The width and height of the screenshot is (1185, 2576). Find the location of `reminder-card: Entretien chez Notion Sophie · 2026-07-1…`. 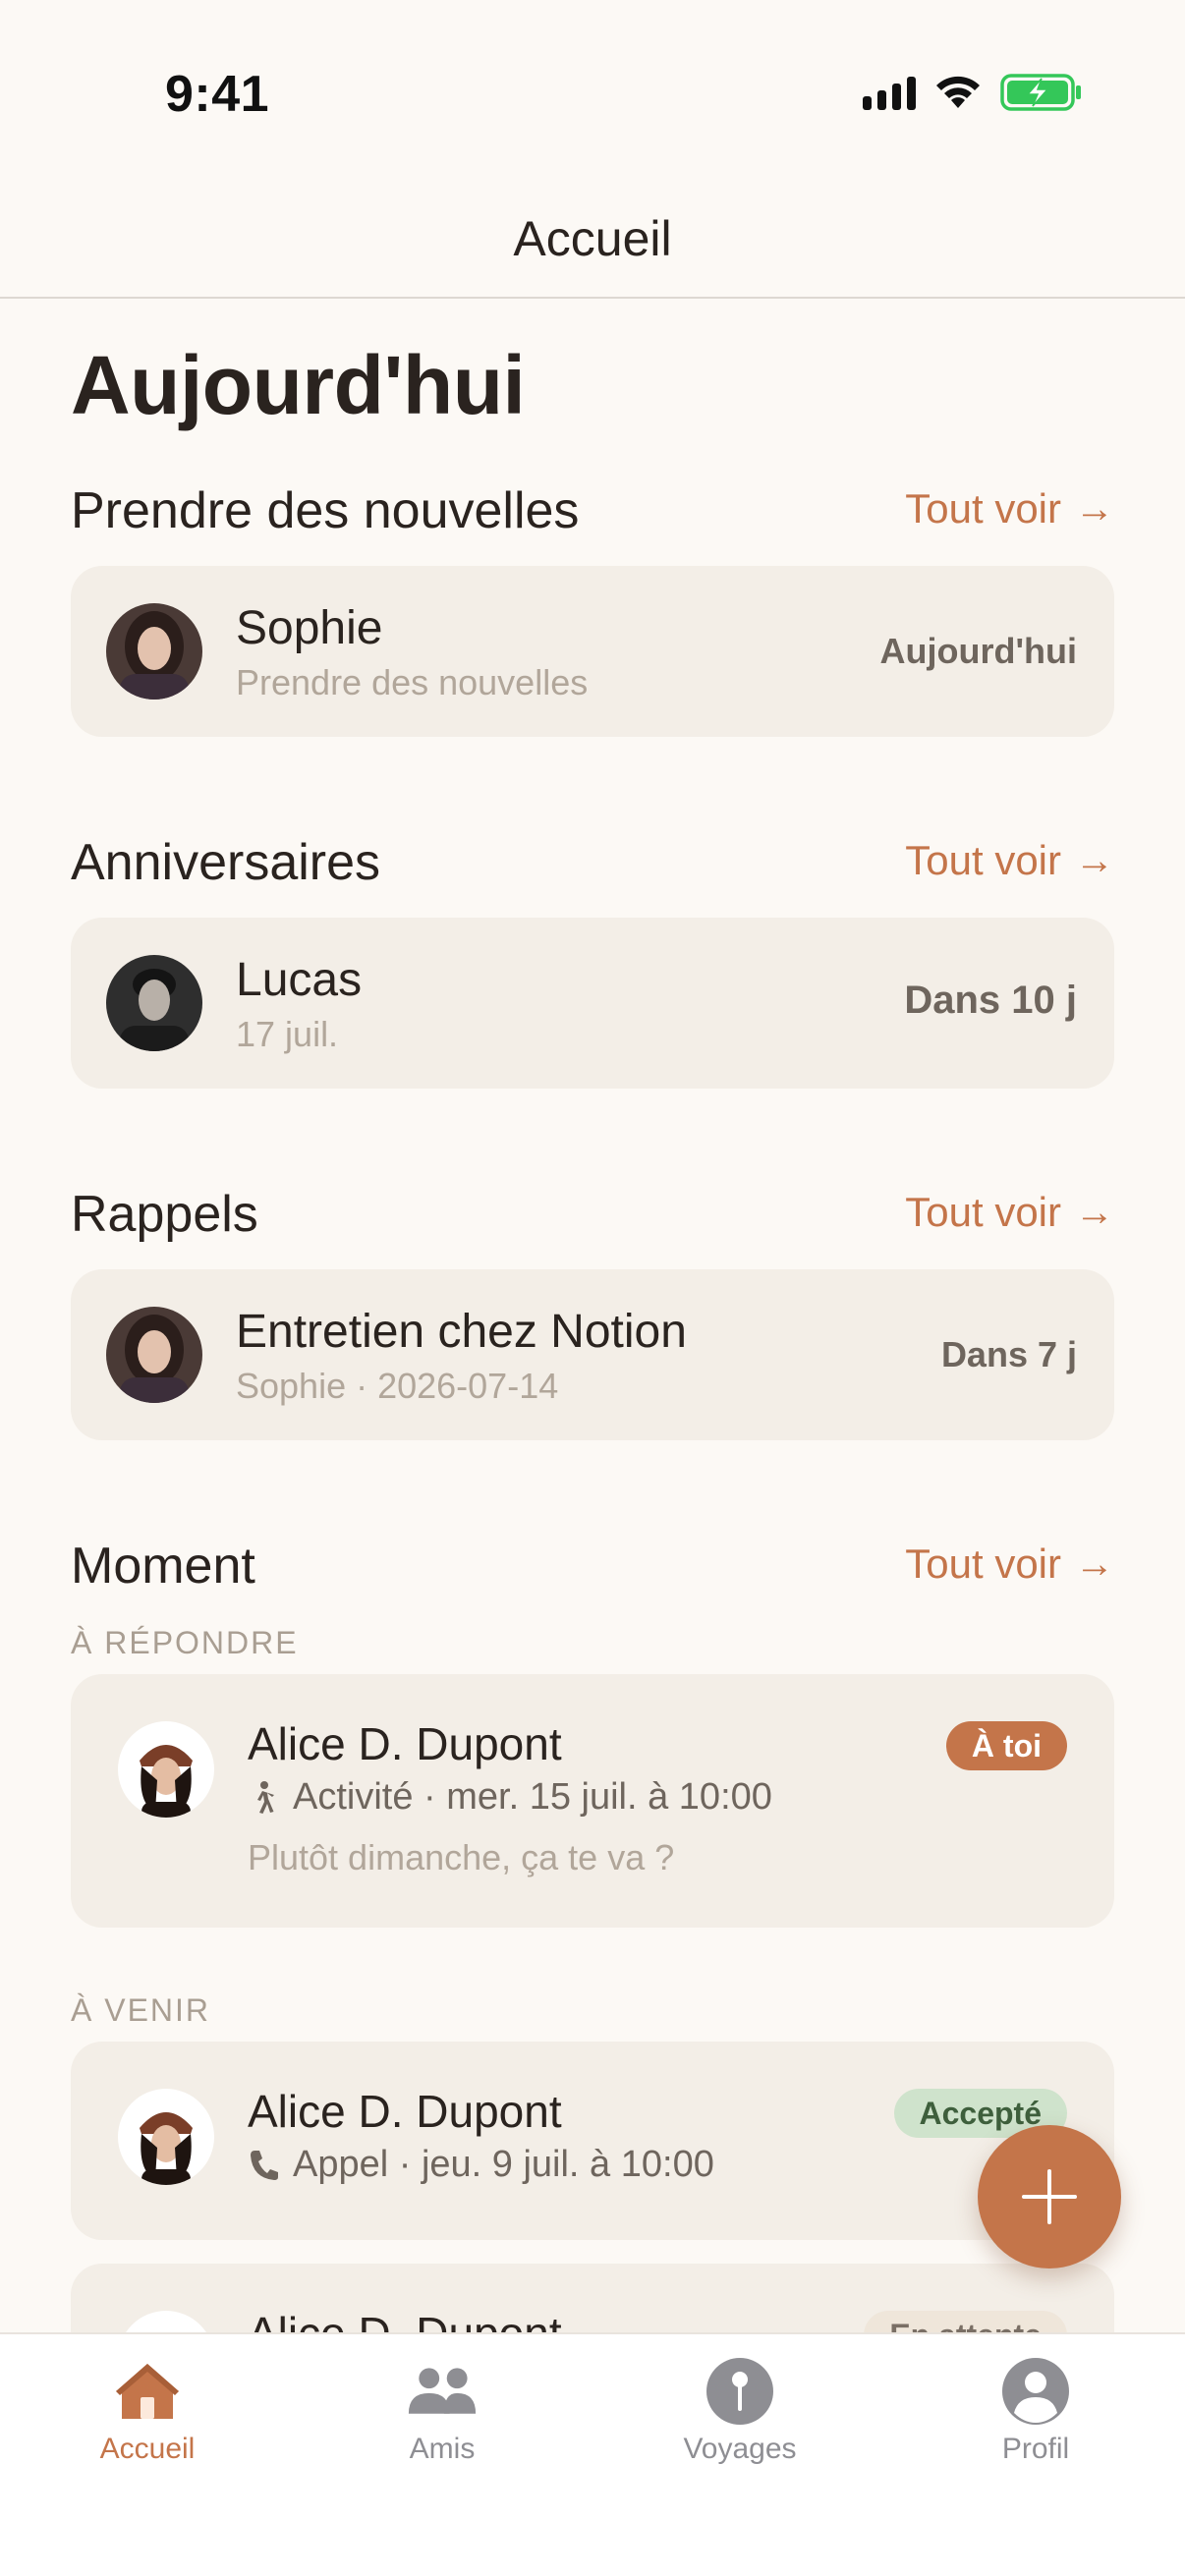

reminder-card: Entretien chez Notion Sophie · 2026-07-1… is located at coordinates (592, 1354).